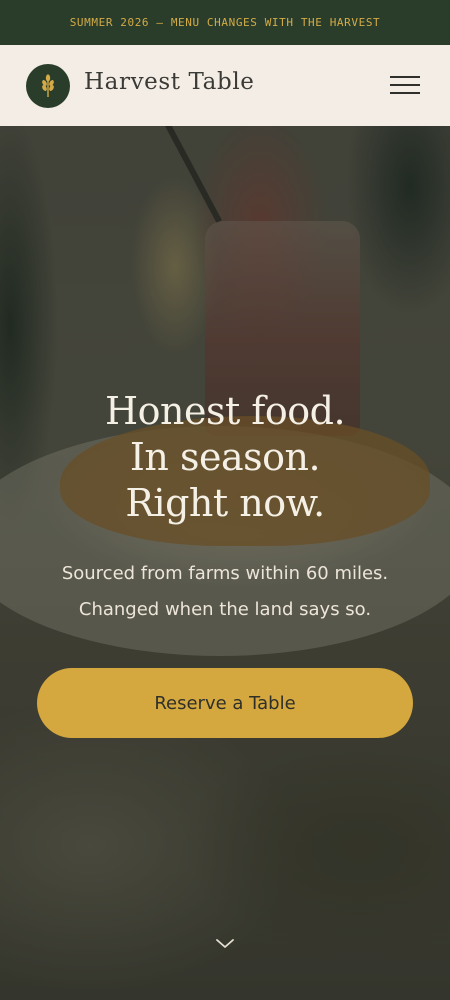  I want to click on headline-line: In season., so click(225, 457).